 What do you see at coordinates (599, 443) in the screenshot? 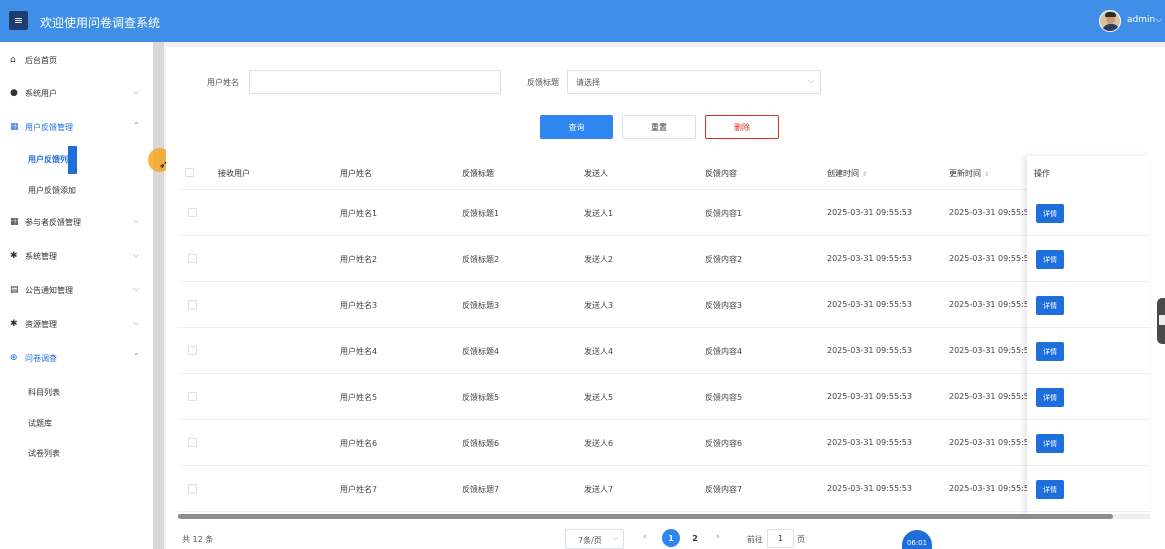
I see `table-cell-sender: 发送人6` at bounding box center [599, 443].